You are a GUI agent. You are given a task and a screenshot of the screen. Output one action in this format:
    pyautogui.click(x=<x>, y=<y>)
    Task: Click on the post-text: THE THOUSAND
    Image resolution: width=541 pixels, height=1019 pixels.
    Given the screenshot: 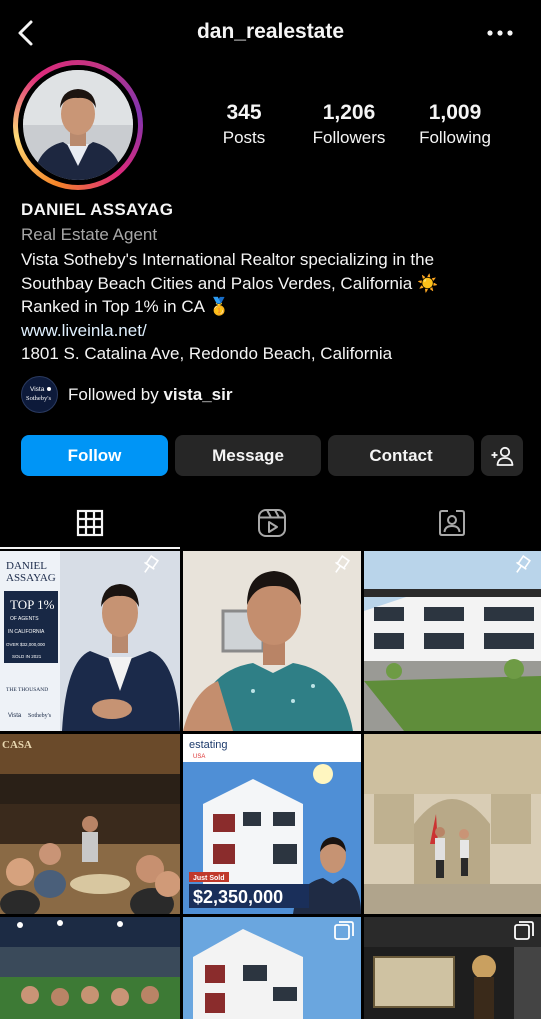 What is the action you would take?
    pyautogui.click(x=27, y=690)
    